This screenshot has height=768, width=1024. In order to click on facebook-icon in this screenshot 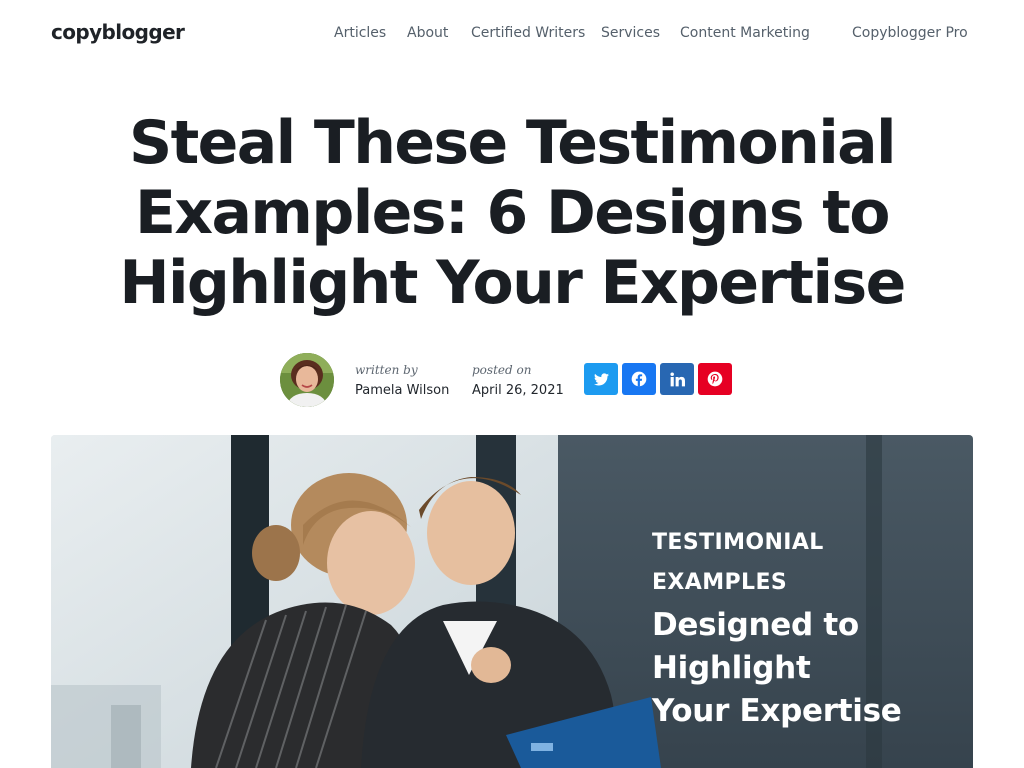, I will do `click(639, 379)`.